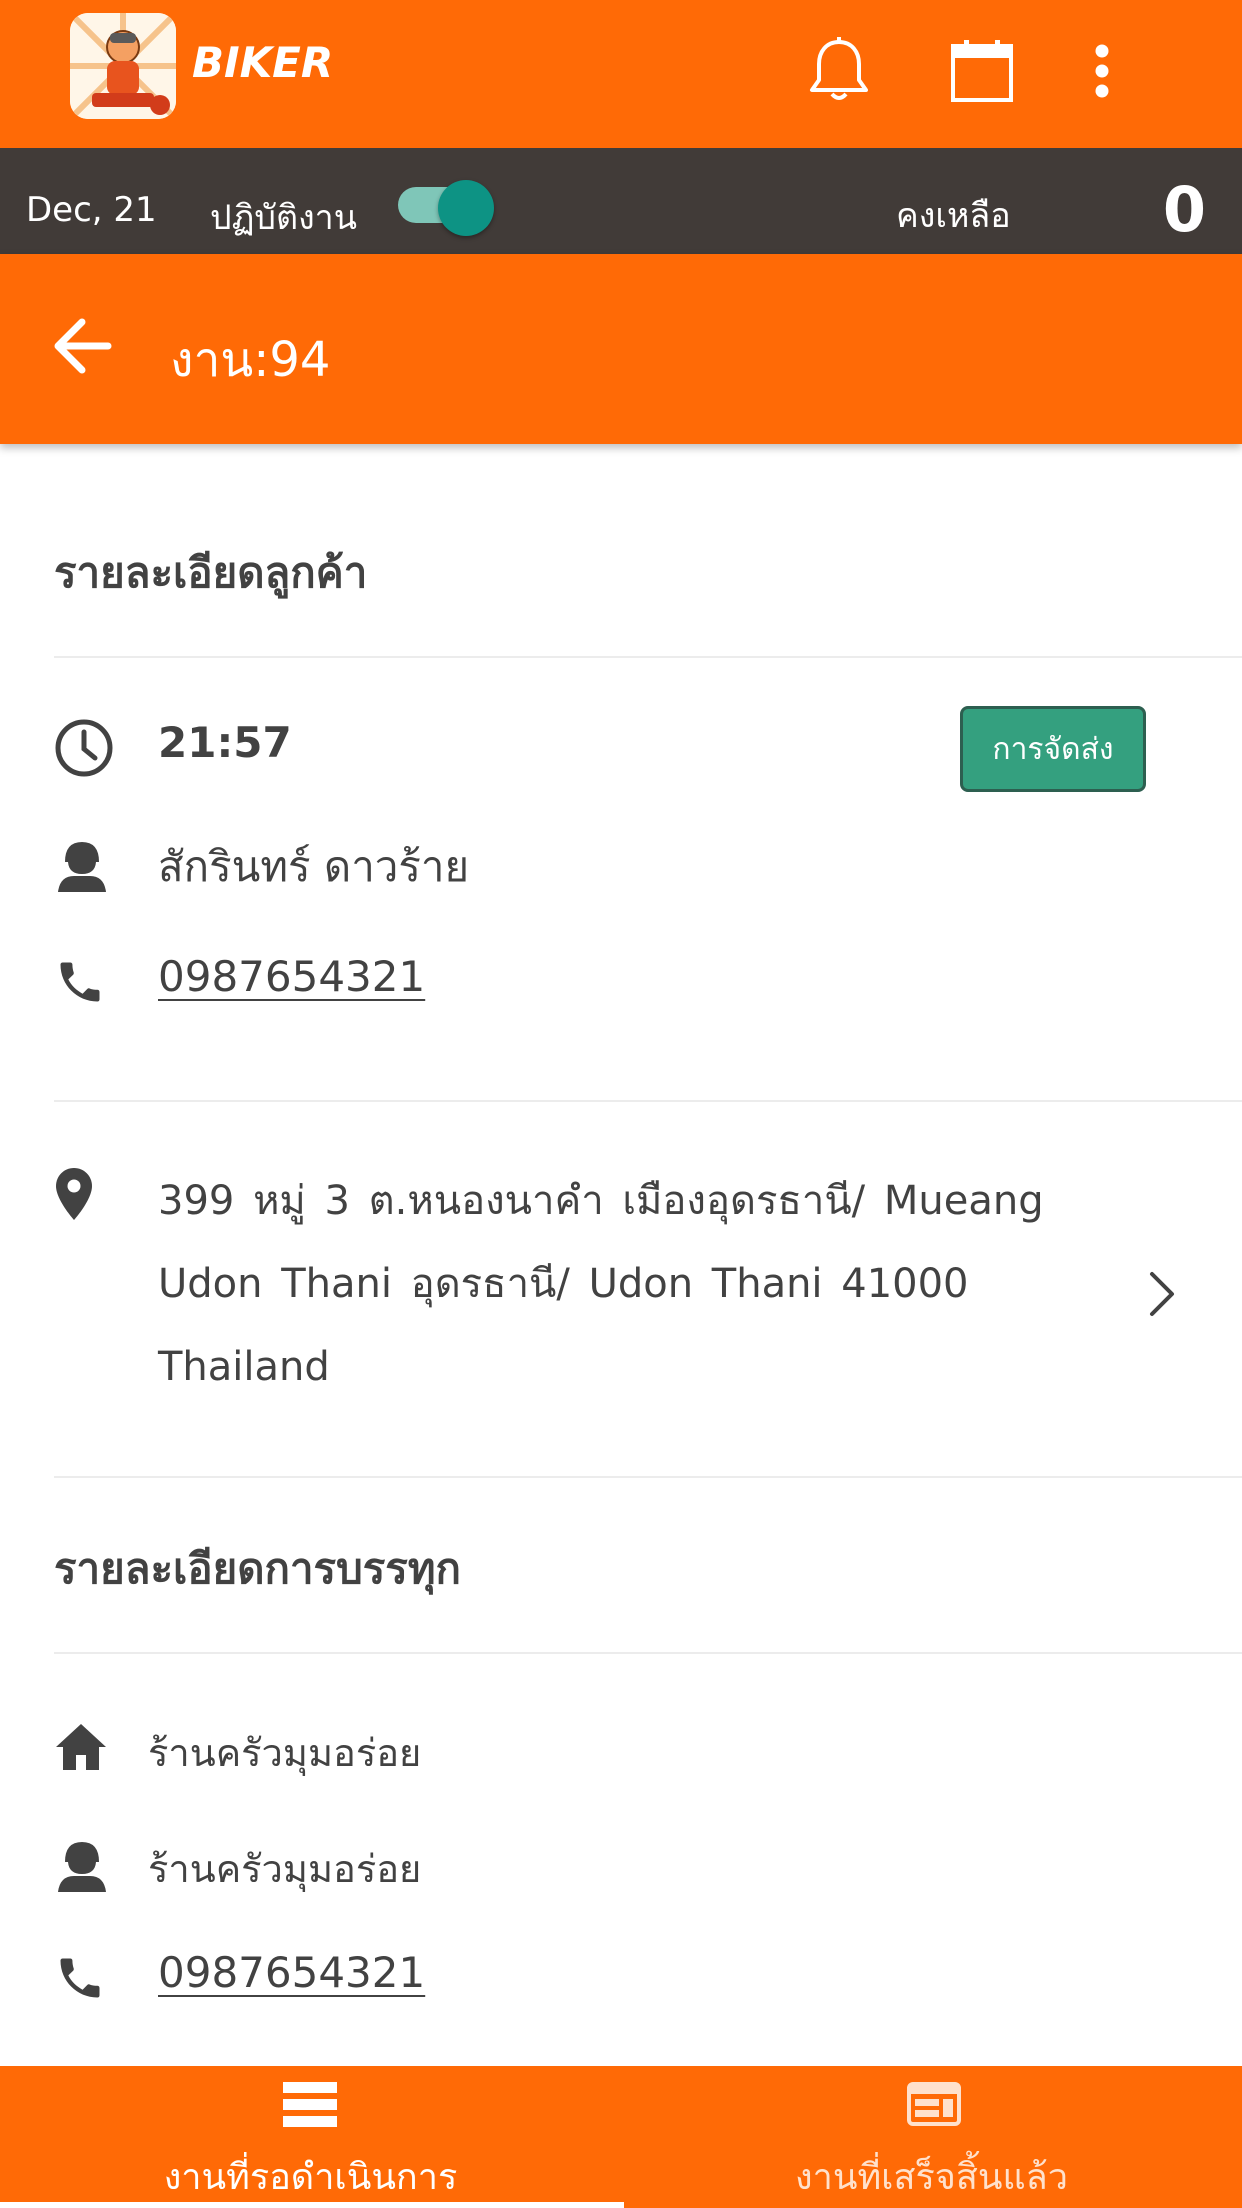 The width and height of the screenshot is (1242, 2208). Describe the element at coordinates (84, 750) in the screenshot. I see `clock-icon` at that location.